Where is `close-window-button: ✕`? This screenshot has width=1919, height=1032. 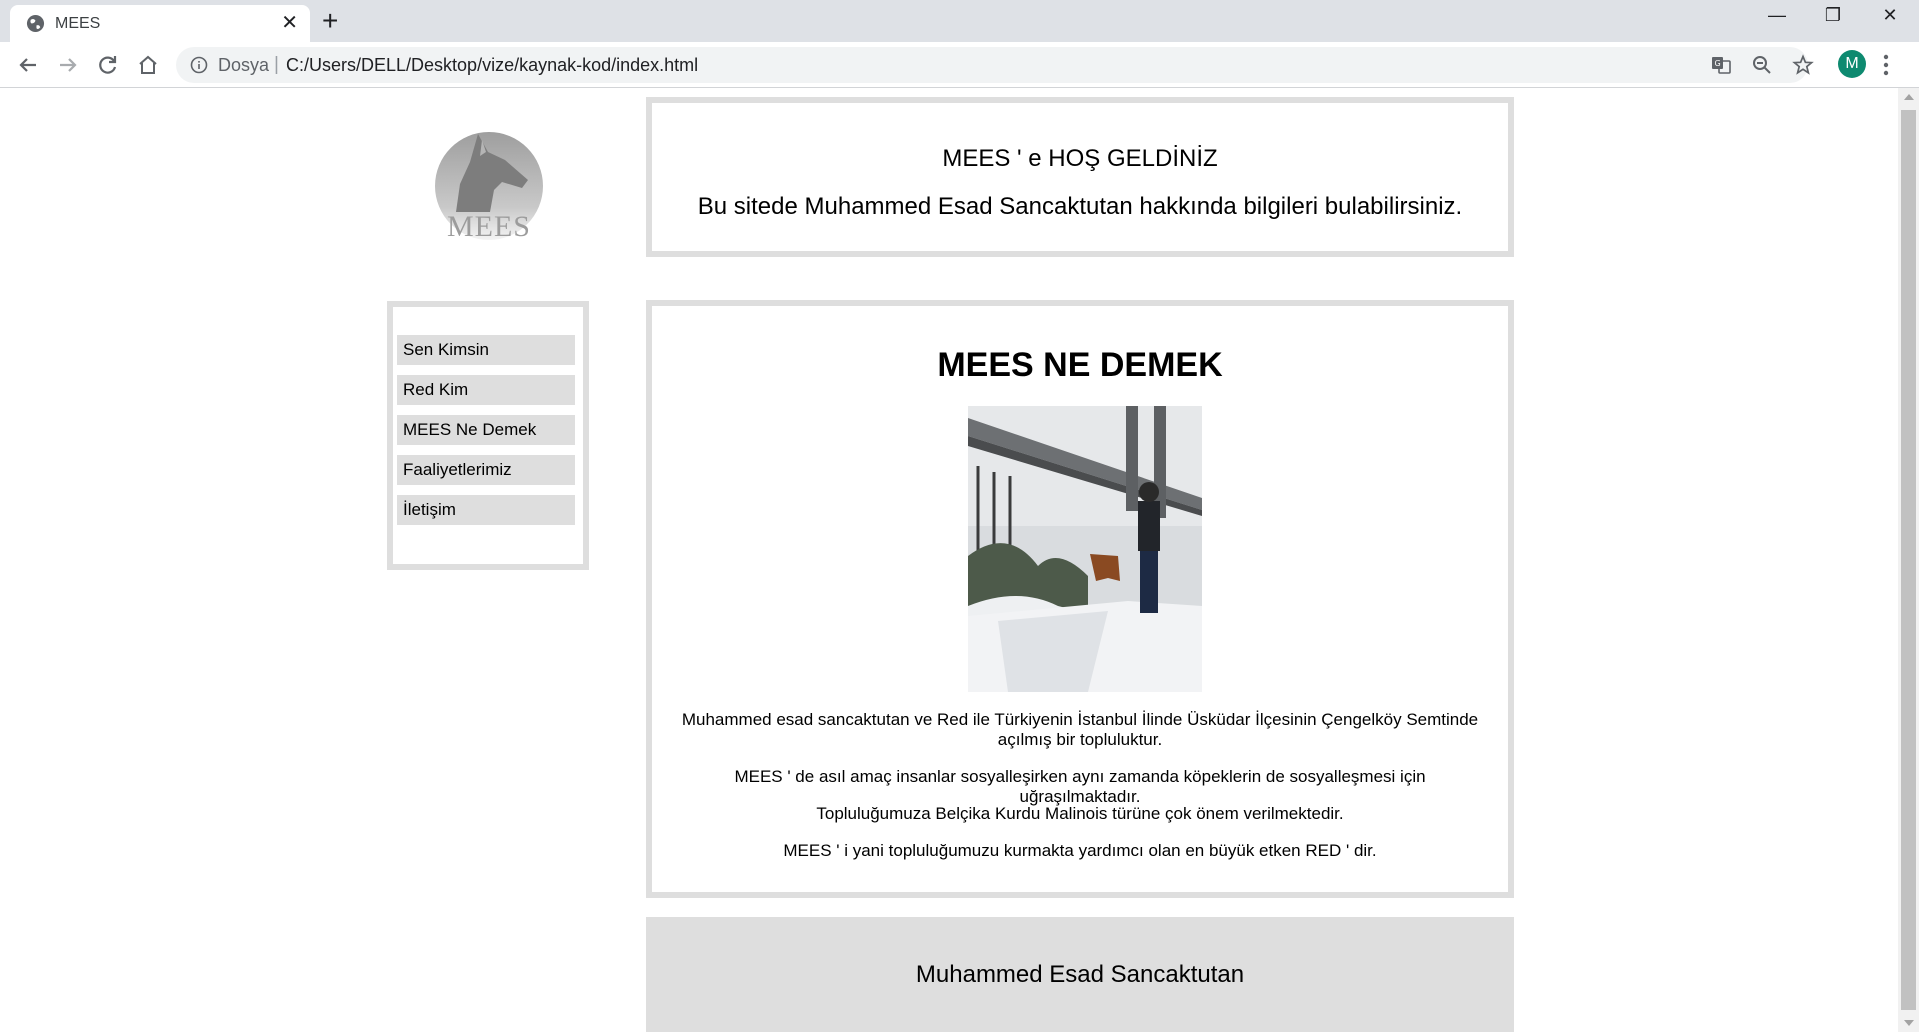
close-window-button: ✕ is located at coordinates (1890, 15).